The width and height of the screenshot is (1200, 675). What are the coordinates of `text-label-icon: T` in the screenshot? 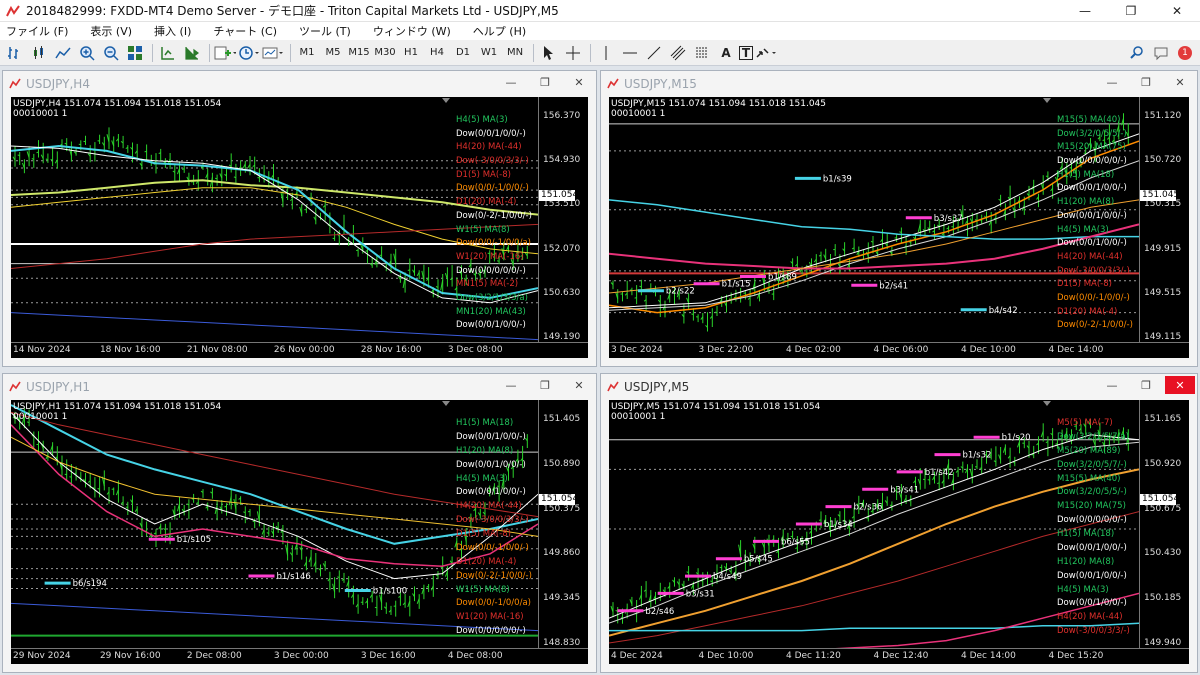 It's located at (746, 52).